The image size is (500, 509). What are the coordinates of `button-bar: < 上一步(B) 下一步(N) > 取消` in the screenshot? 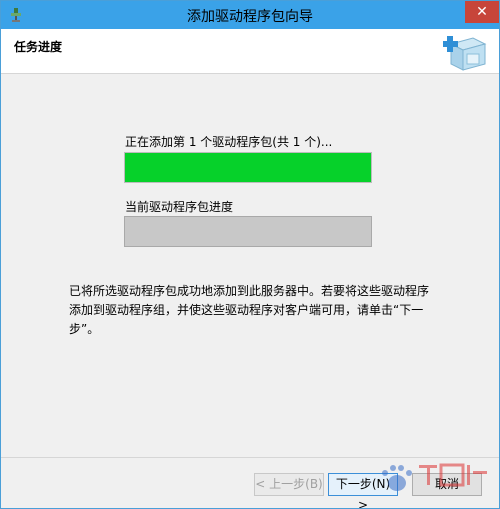 It's located at (250, 482).